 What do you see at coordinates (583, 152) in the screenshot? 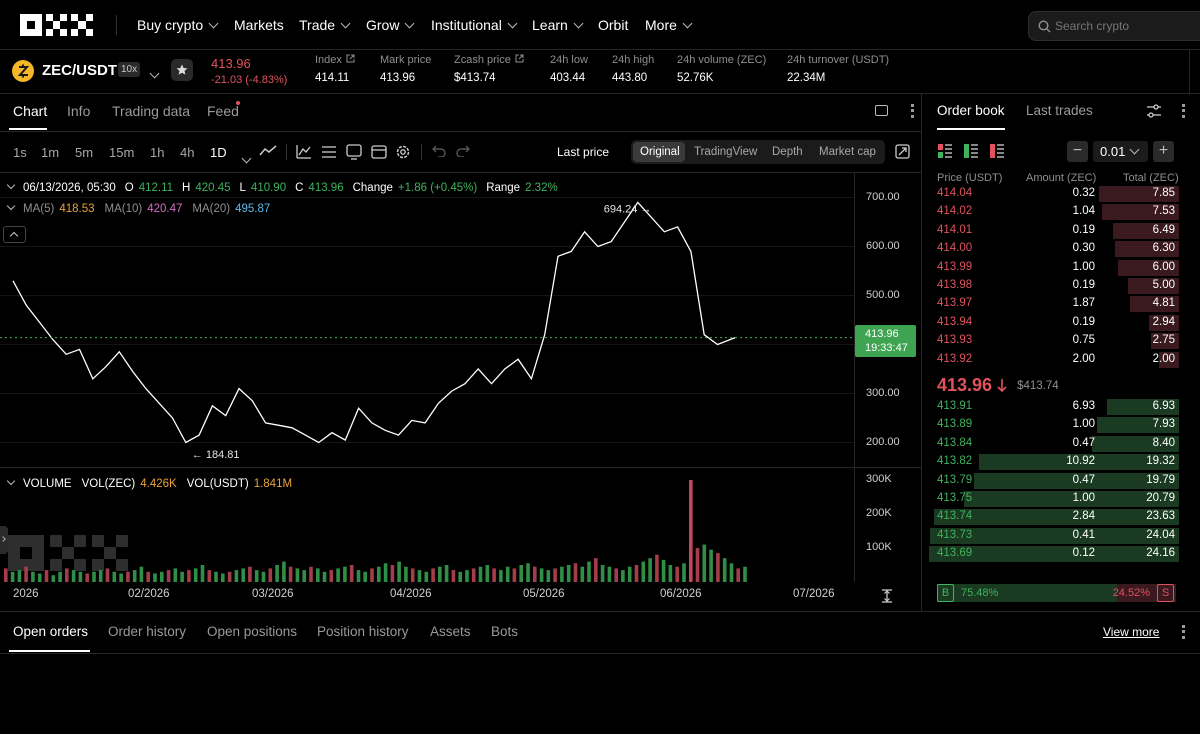
I see `price-source-select: Last price` at bounding box center [583, 152].